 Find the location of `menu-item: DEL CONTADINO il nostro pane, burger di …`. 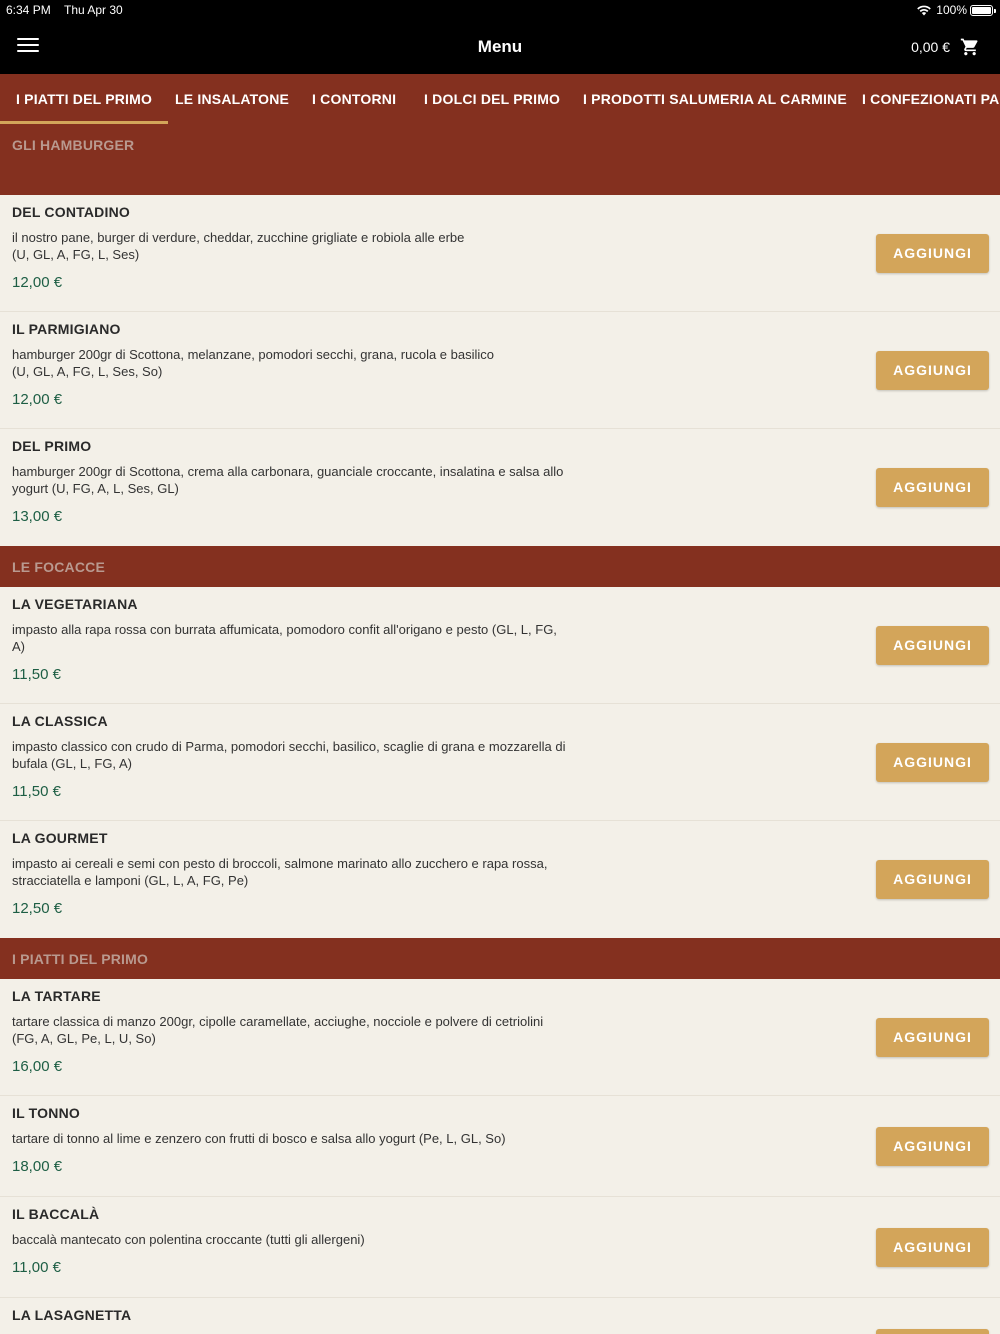

menu-item: DEL CONTADINO il nostro pane, burger di … is located at coordinates (500, 253).